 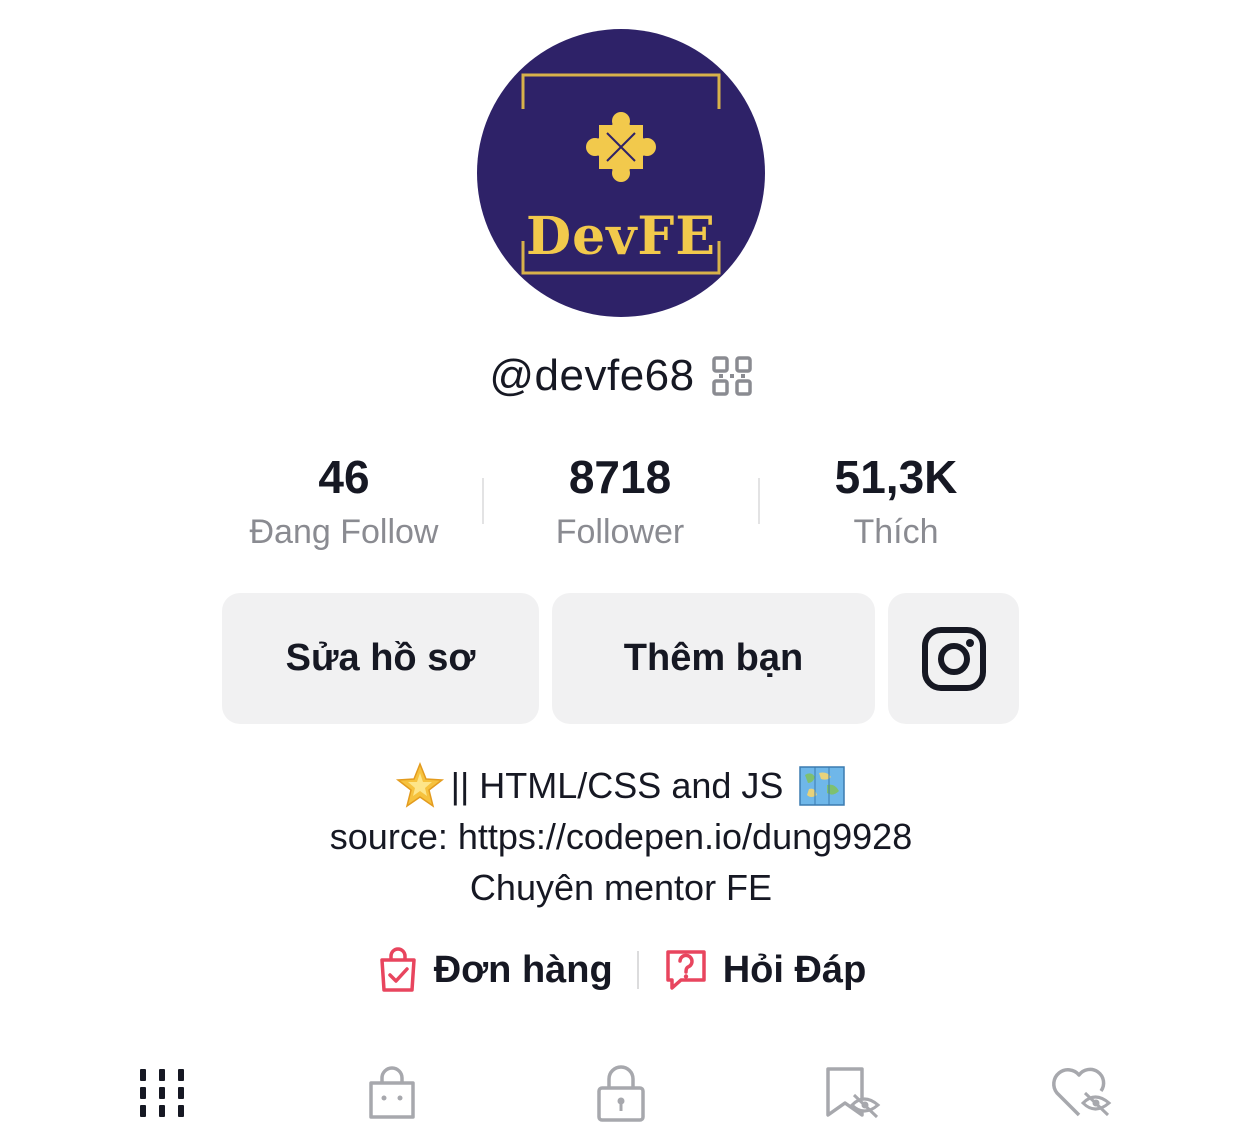 I want to click on stat-likes: 51,3K Thích, so click(x=896, y=503).